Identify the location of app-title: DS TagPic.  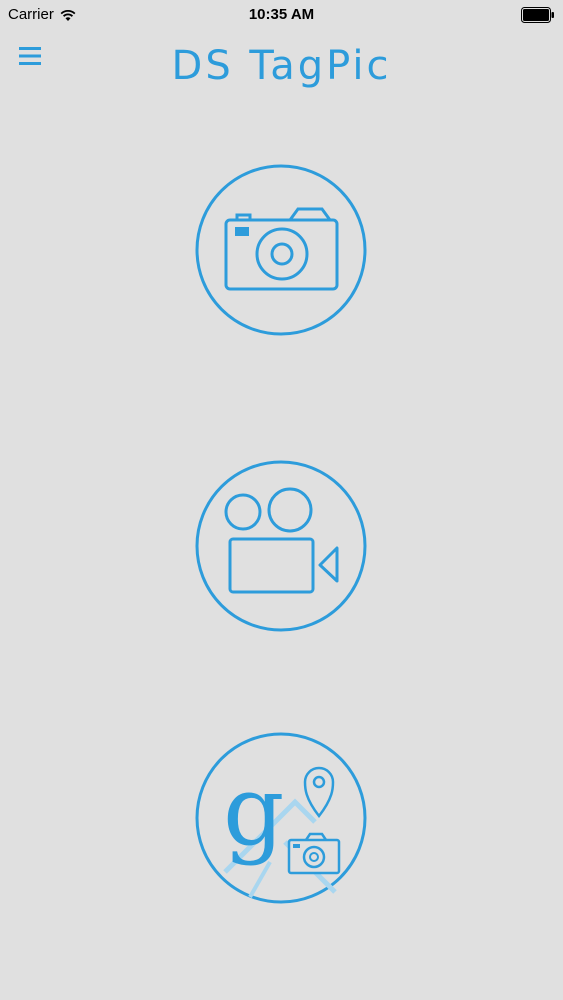
(281, 66).